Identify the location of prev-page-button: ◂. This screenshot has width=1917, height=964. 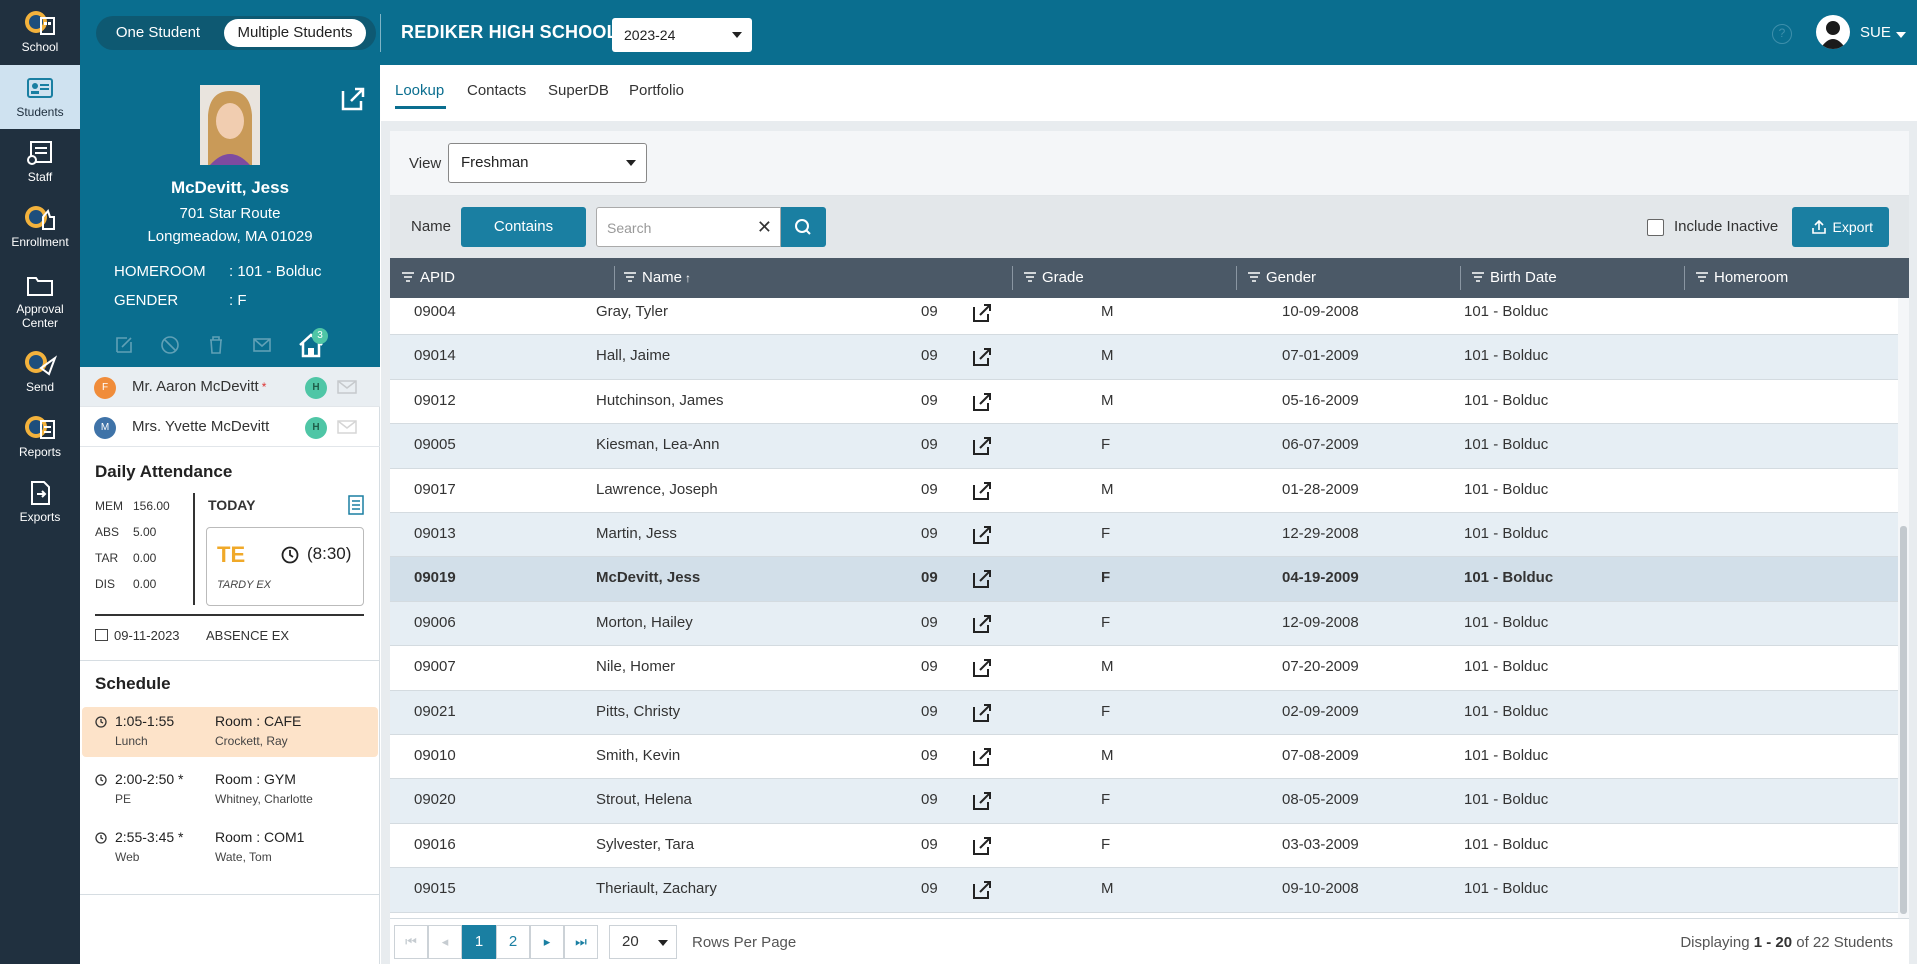
(445, 942).